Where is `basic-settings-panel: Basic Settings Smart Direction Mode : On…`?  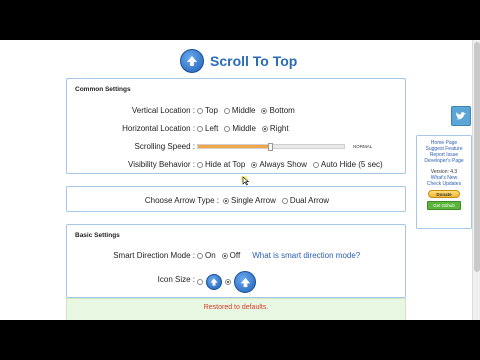
basic-settings-panel: Basic Settings Smart Direction Mode : On… is located at coordinates (236, 261).